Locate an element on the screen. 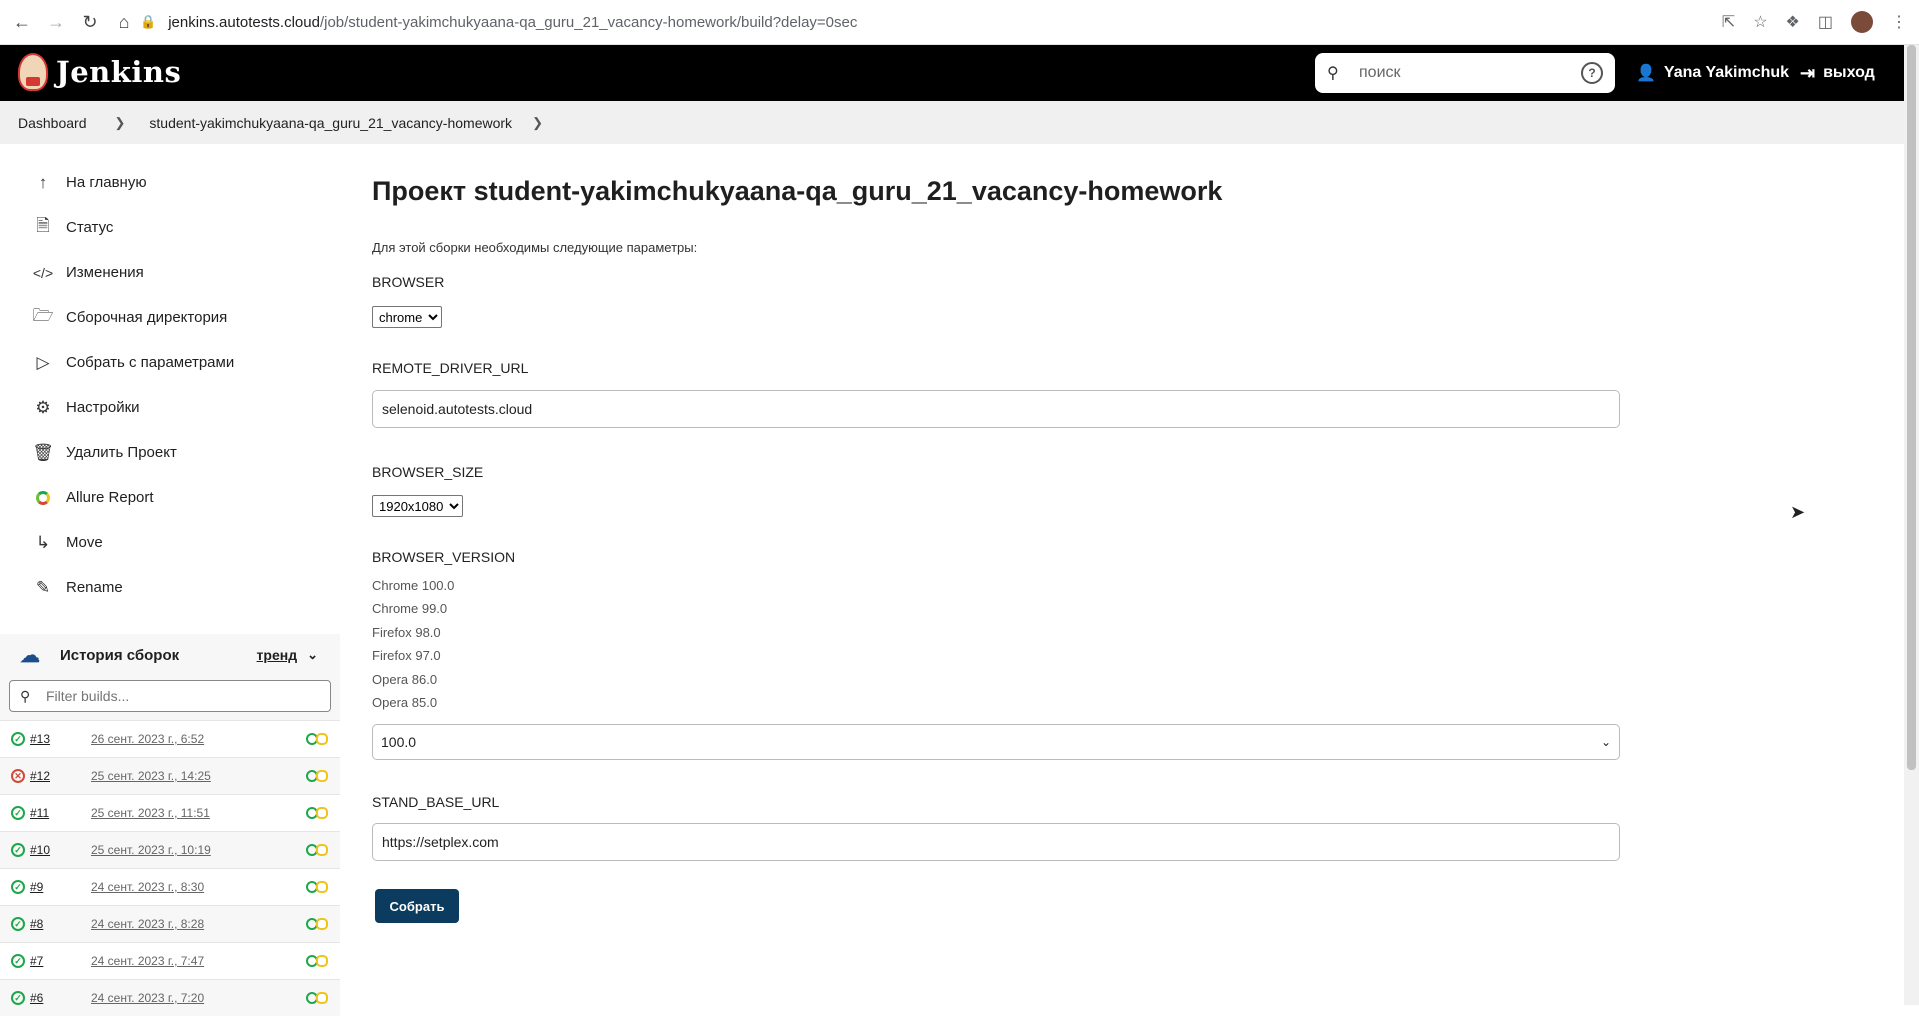 The width and height of the screenshot is (1919, 1016). build-number-link: #13 is located at coordinates (57, 739).